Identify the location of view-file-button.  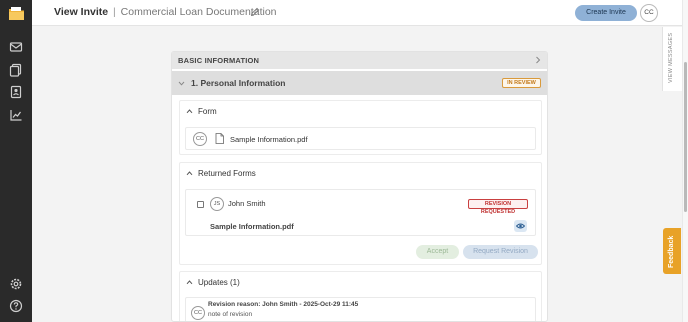
(520, 226).